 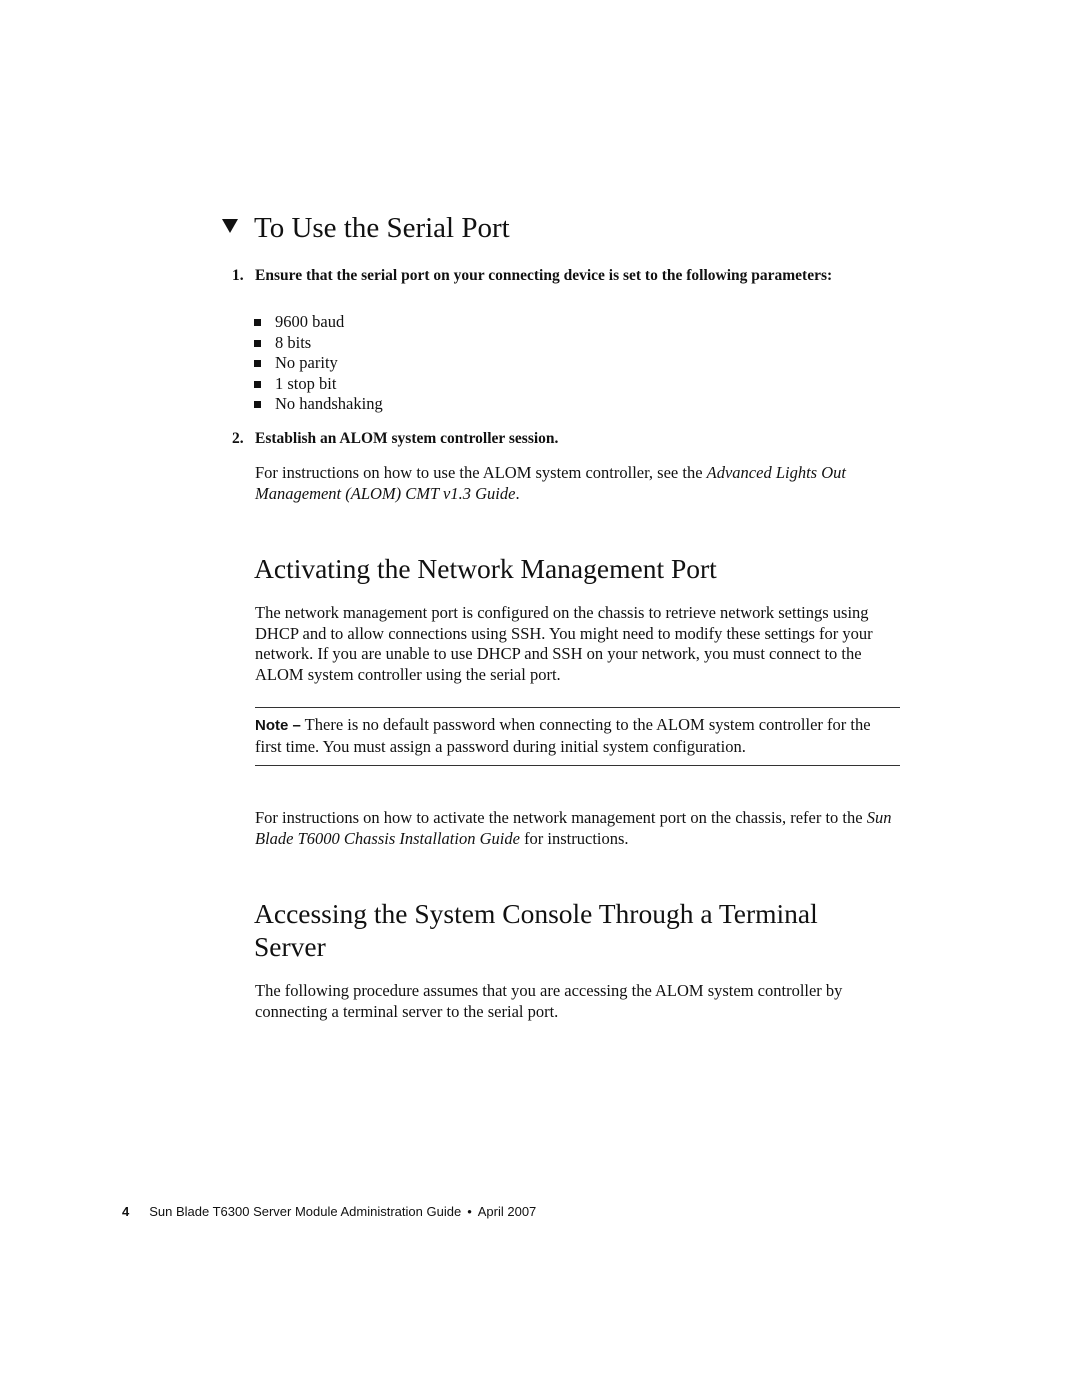 What do you see at coordinates (126, 1211) in the screenshot?
I see `page-number: 4` at bounding box center [126, 1211].